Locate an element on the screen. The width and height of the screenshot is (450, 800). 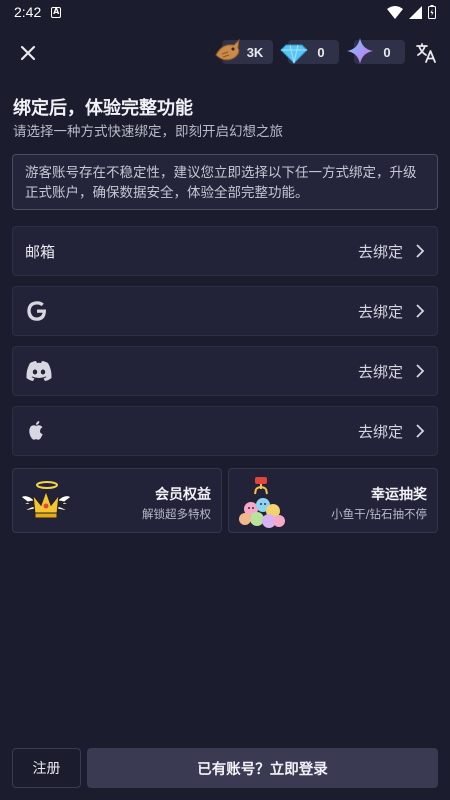
translate-button is located at coordinates (426, 53).